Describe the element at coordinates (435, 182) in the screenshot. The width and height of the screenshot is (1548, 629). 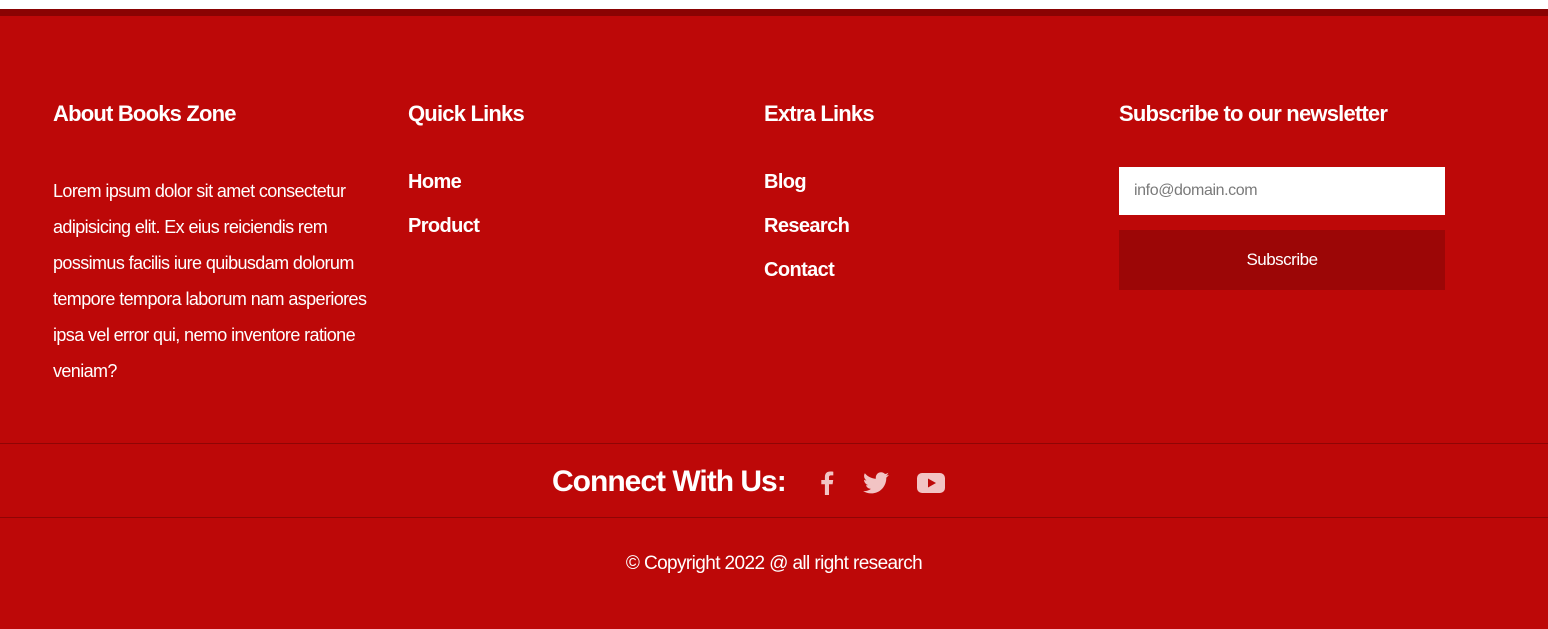
I see `quick-link-home: Home` at that location.